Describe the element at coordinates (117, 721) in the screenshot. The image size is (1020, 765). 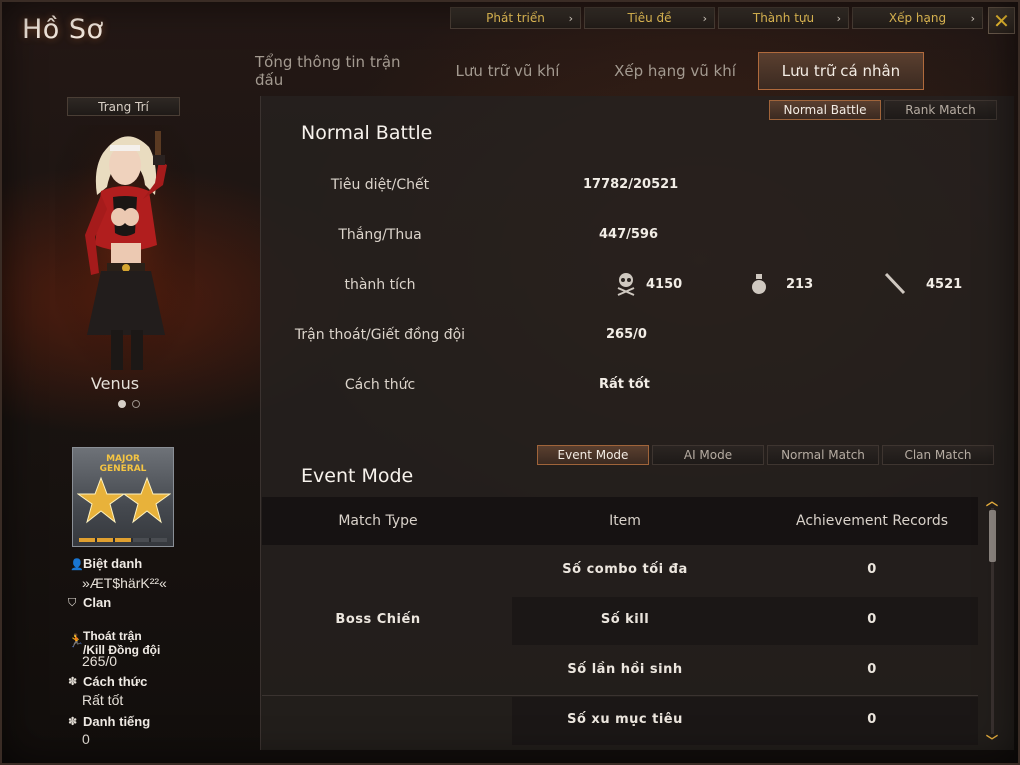
I see `fame-label: Danh tiếng` at that location.